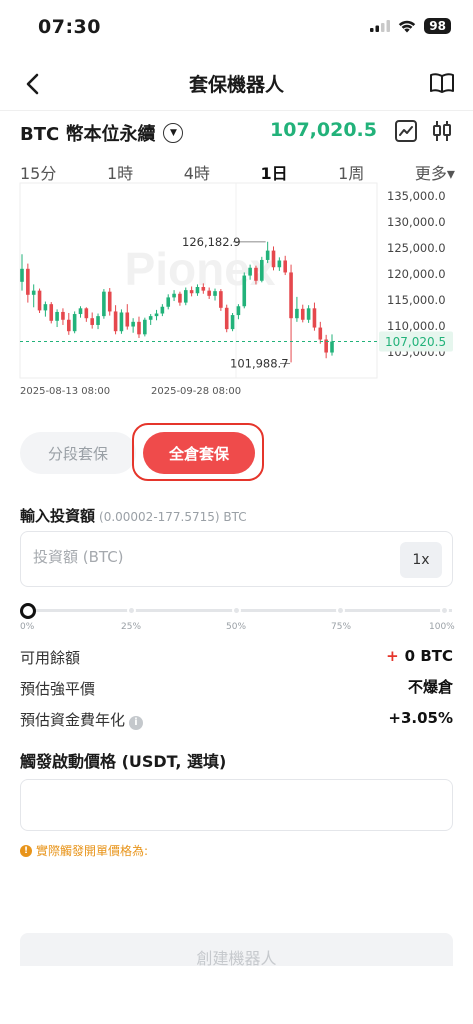  Describe the element at coordinates (58, 516) in the screenshot. I see `invest-label-text: 輸入投資額` at that location.